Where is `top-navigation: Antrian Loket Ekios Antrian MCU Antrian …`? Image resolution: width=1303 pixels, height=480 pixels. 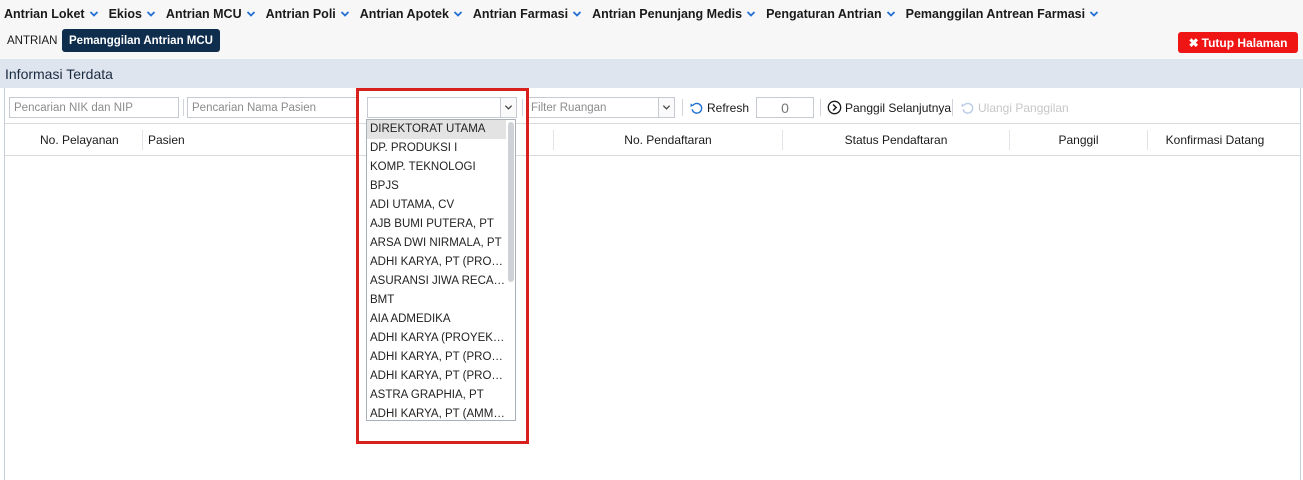
top-navigation: Antrian Loket Ekios Antrian MCU Antrian … is located at coordinates (651, 14).